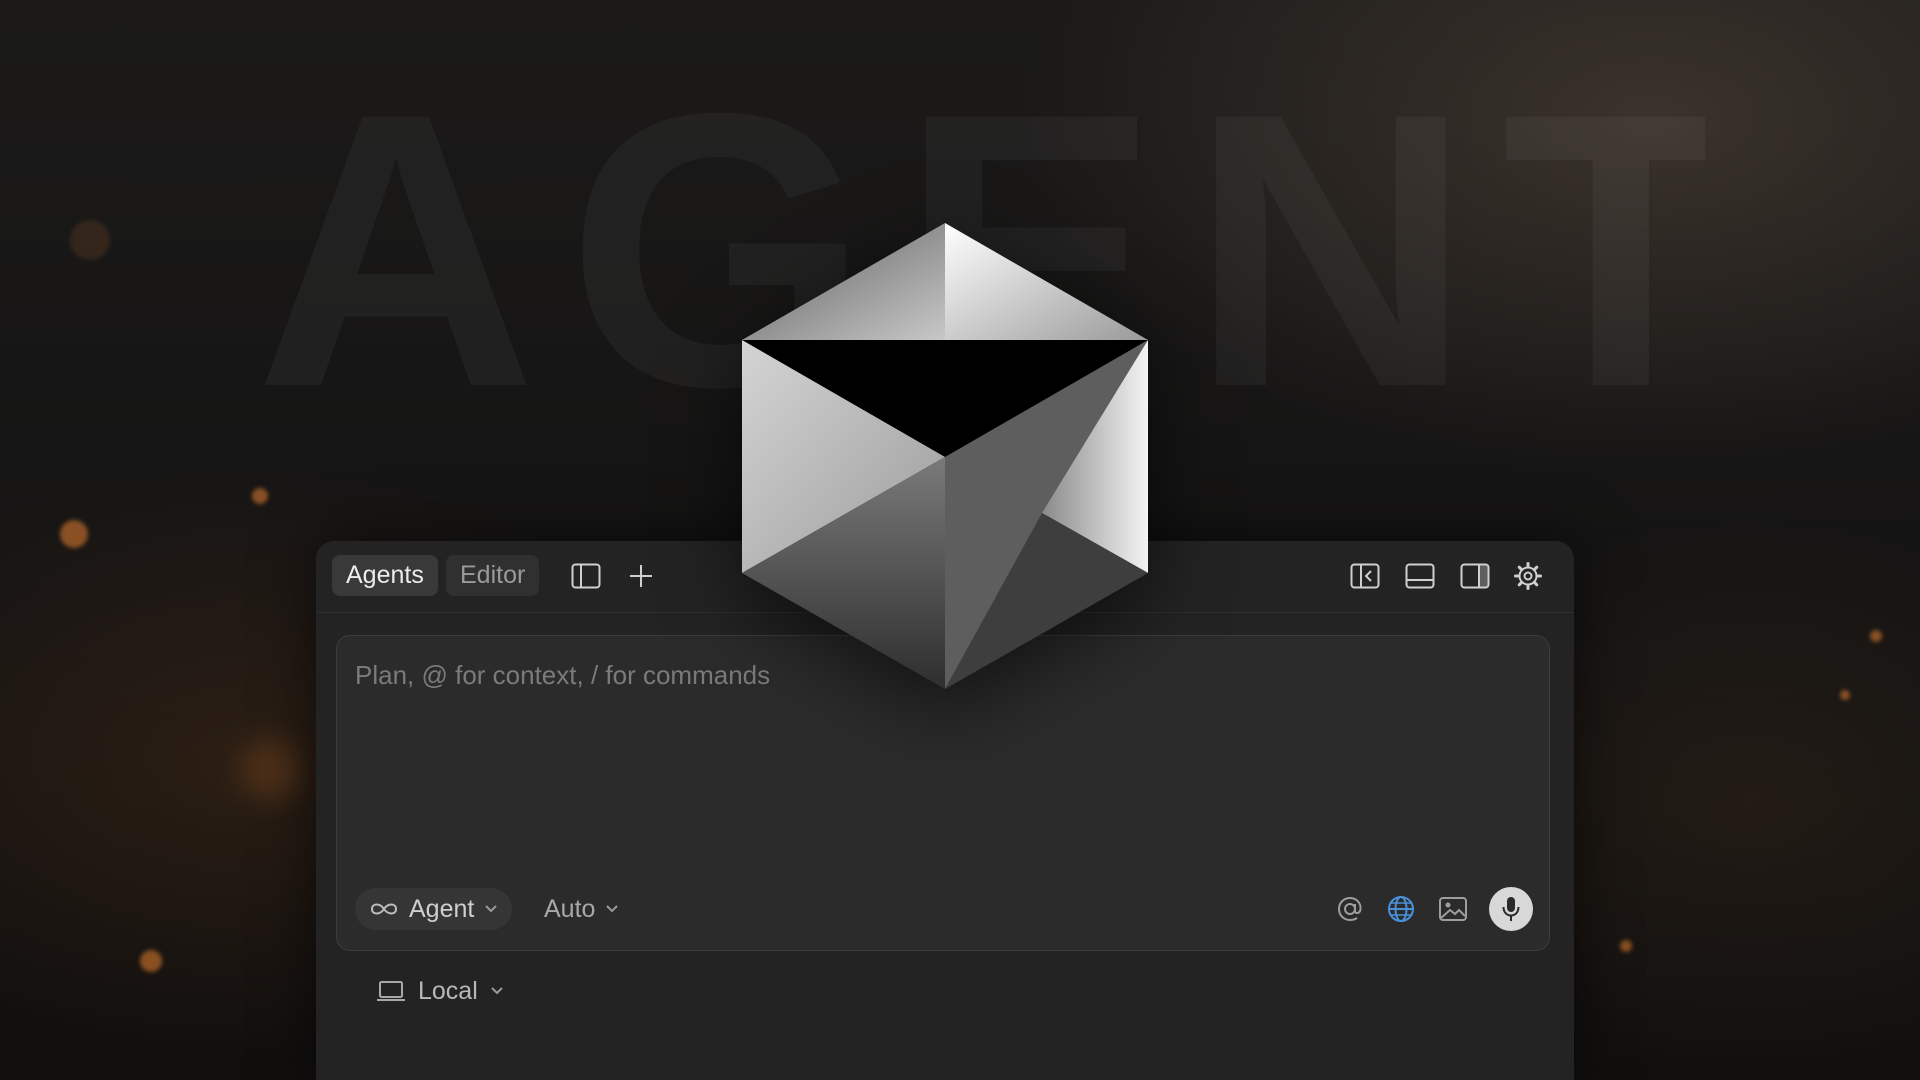 The width and height of the screenshot is (1920, 1080). I want to click on microphone-icon, so click(1511, 909).